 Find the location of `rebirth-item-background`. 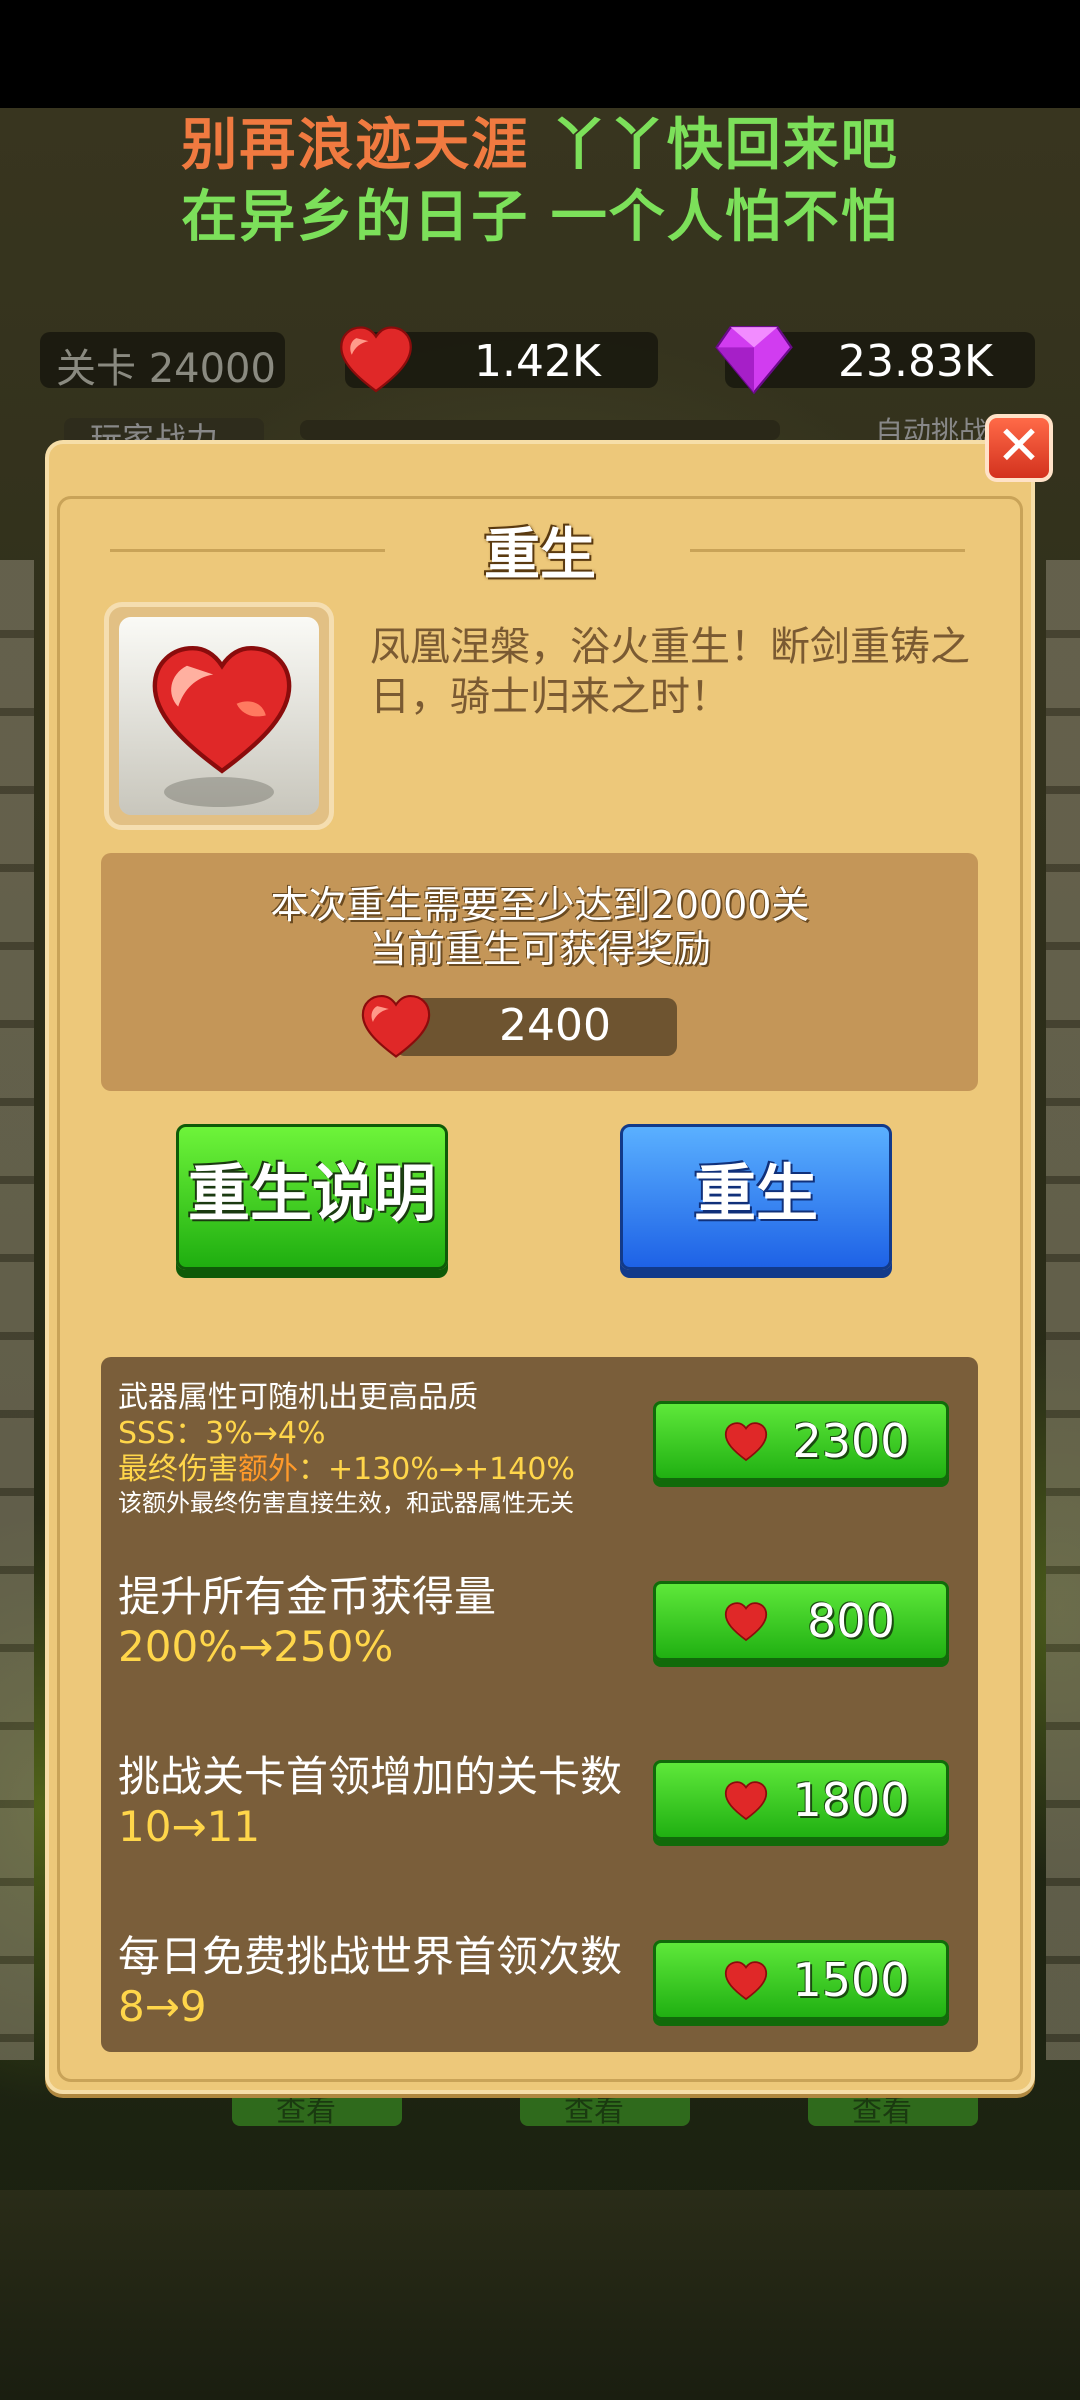

rebirth-item-background is located at coordinates (219, 716).